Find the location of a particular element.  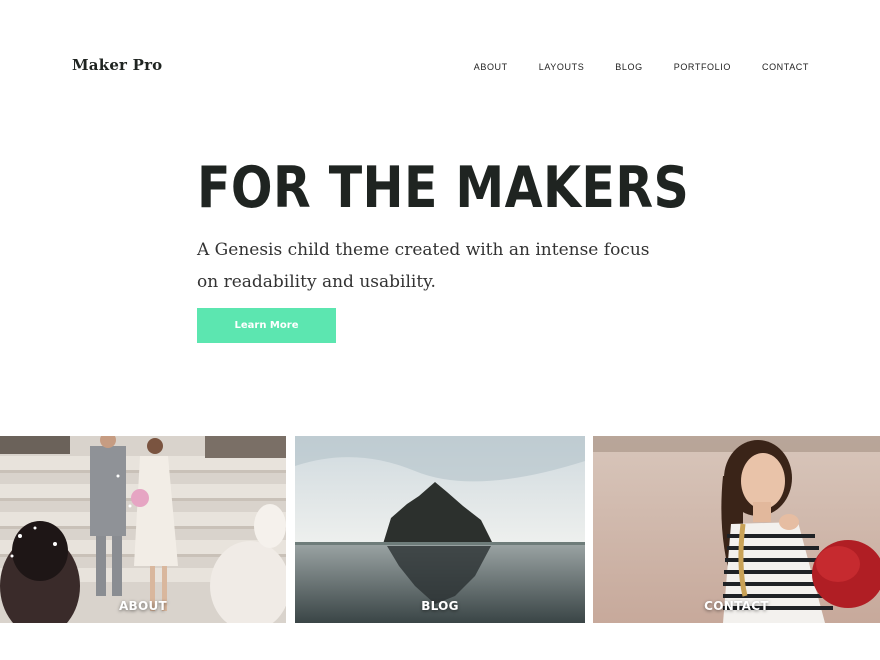

tile-contact: CONTACT is located at coordinates (736, 529).